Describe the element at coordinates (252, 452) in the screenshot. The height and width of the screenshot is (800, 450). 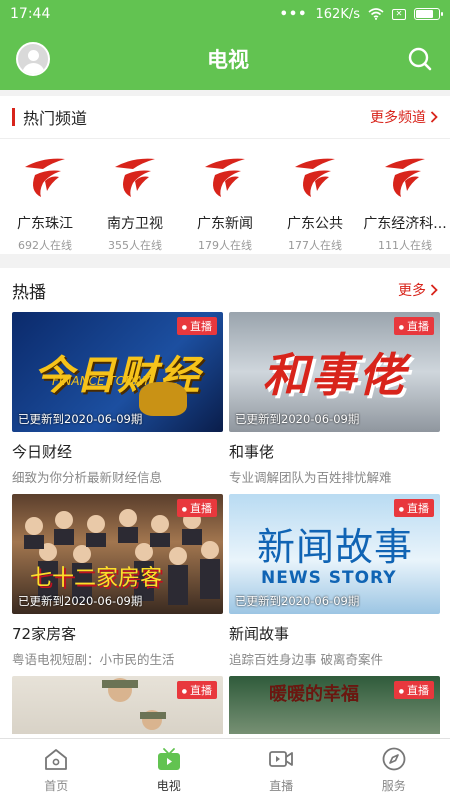
I see `program-title: 和事佬` at that location.